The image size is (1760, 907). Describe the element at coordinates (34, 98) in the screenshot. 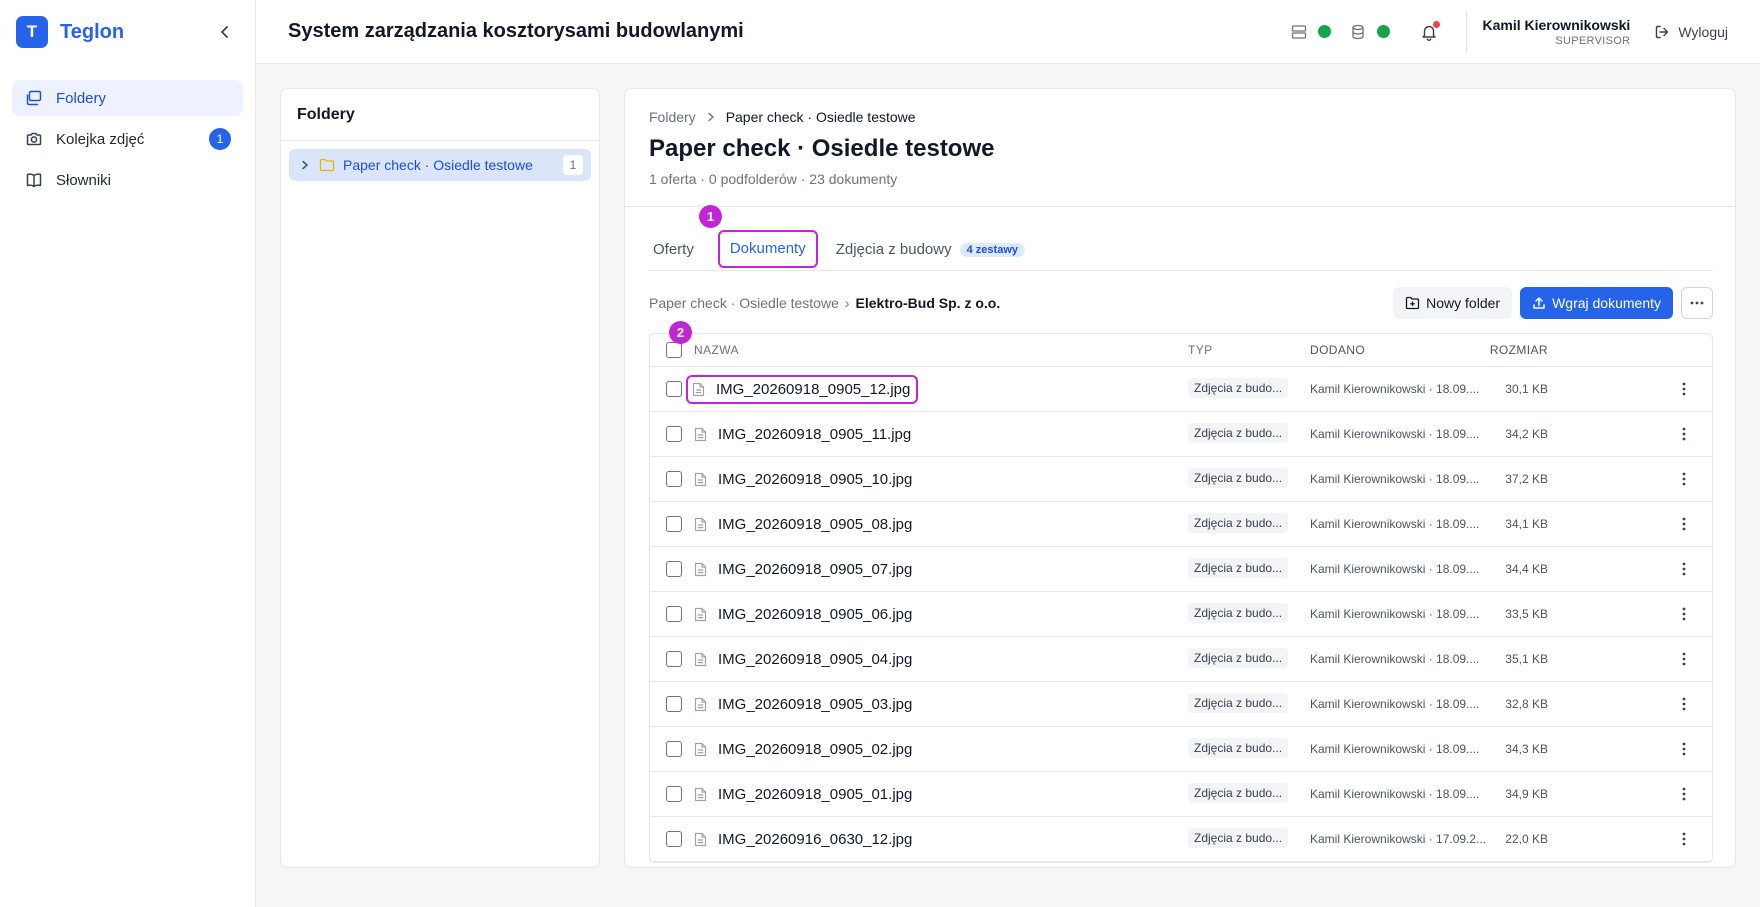

I see `folders-icon` at that location.